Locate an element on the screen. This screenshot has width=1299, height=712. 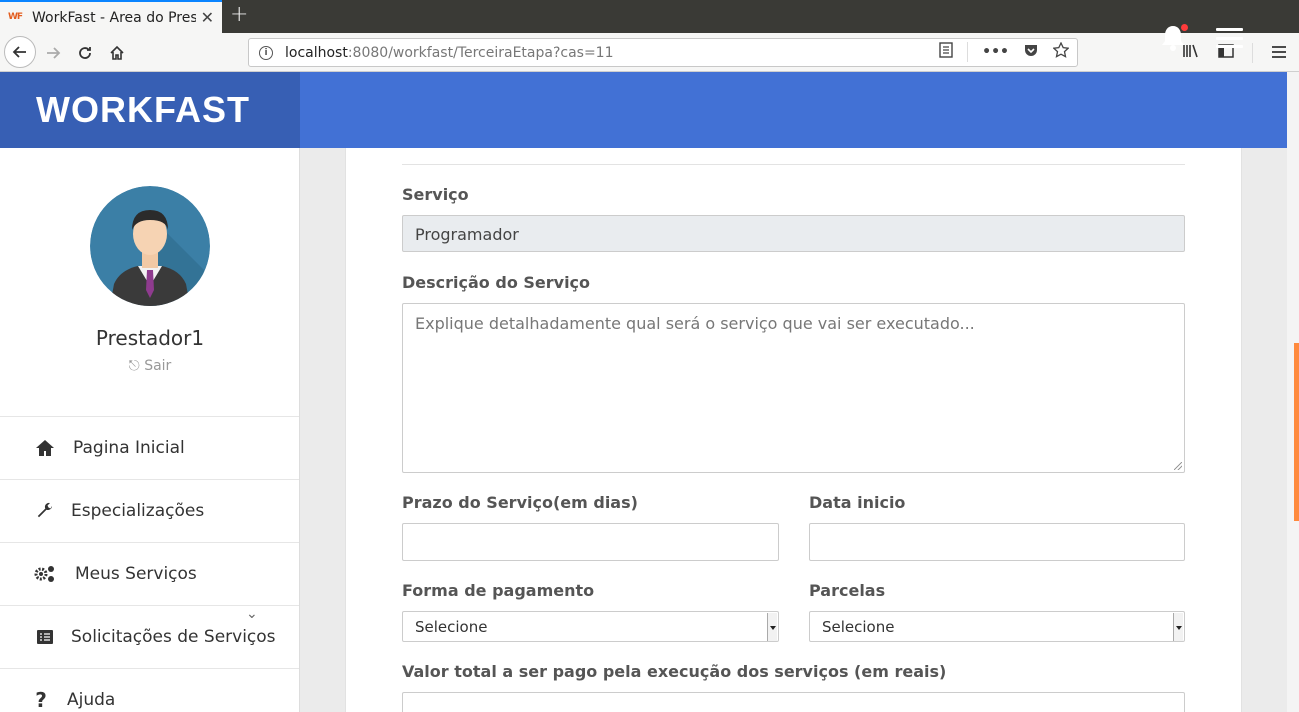
brand-text: WORKFAST is located at coordinates (143, 109).